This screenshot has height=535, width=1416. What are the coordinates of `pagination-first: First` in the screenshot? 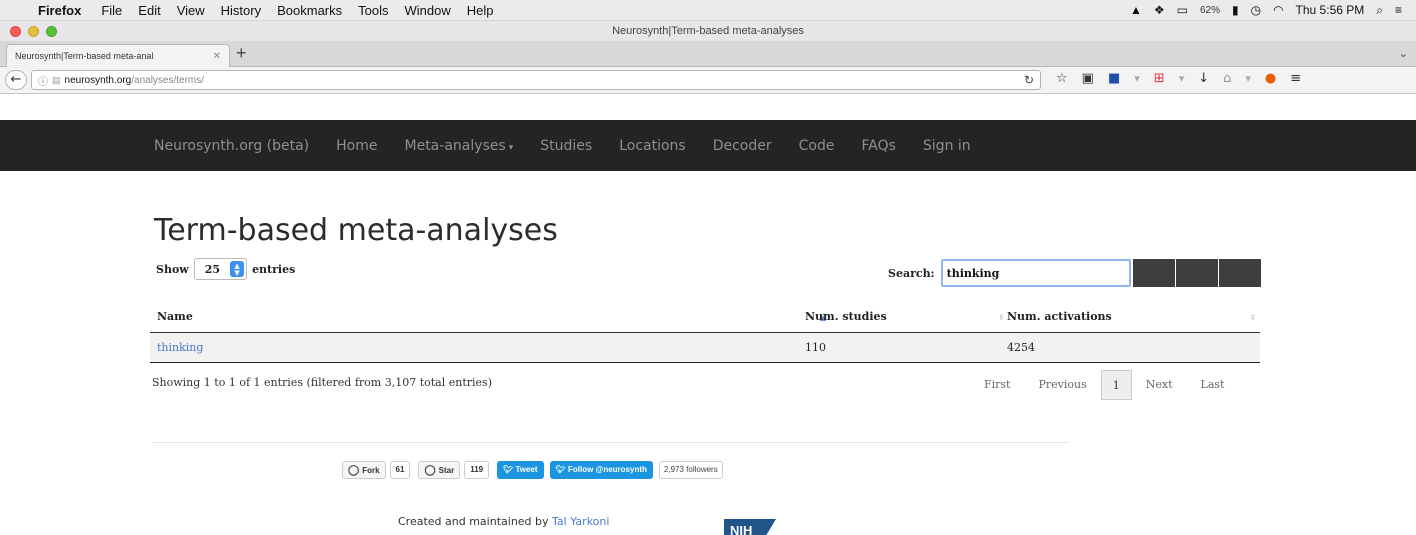 It's located at (997, 385).